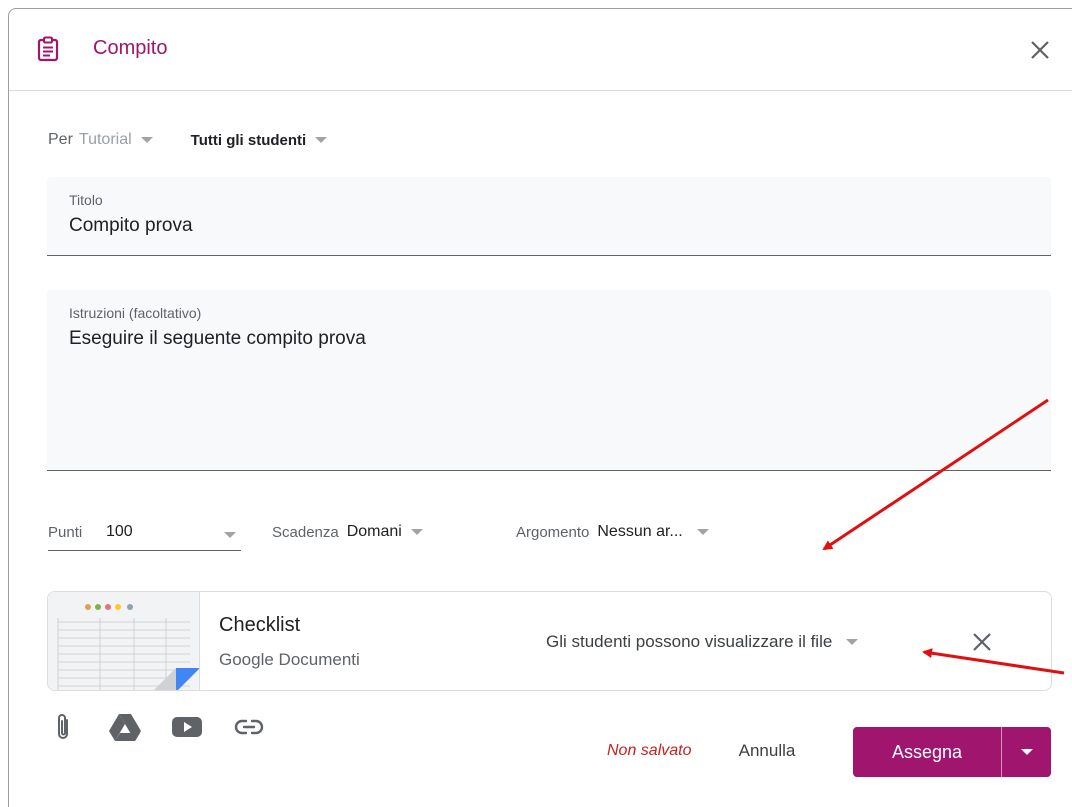 The height and width of the screenshot is (807, 1072). What do you see at coordinates (374, 531) in the screenshot?
I see `due-value: Domani` at bounding box center [374, 531].